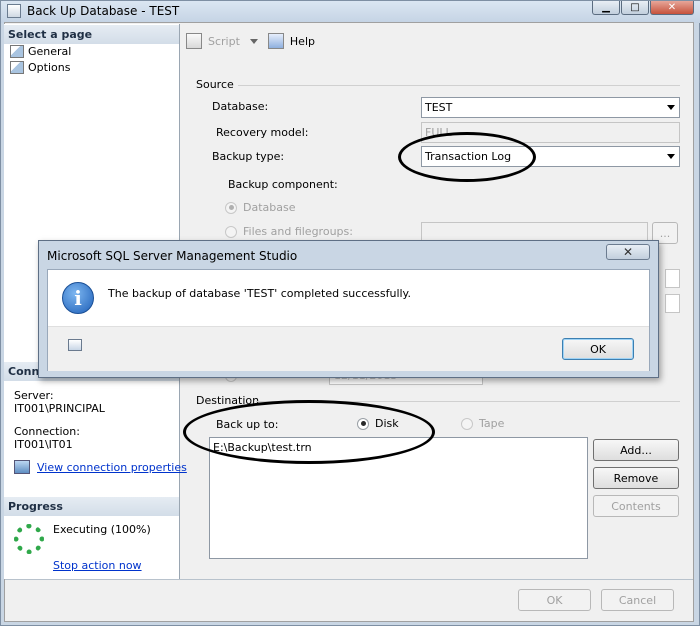 This screenshot has height=626, width=700. I want to click on message-dialog-title: Microsoft SQL Server Management Studio, so click(172, 256).